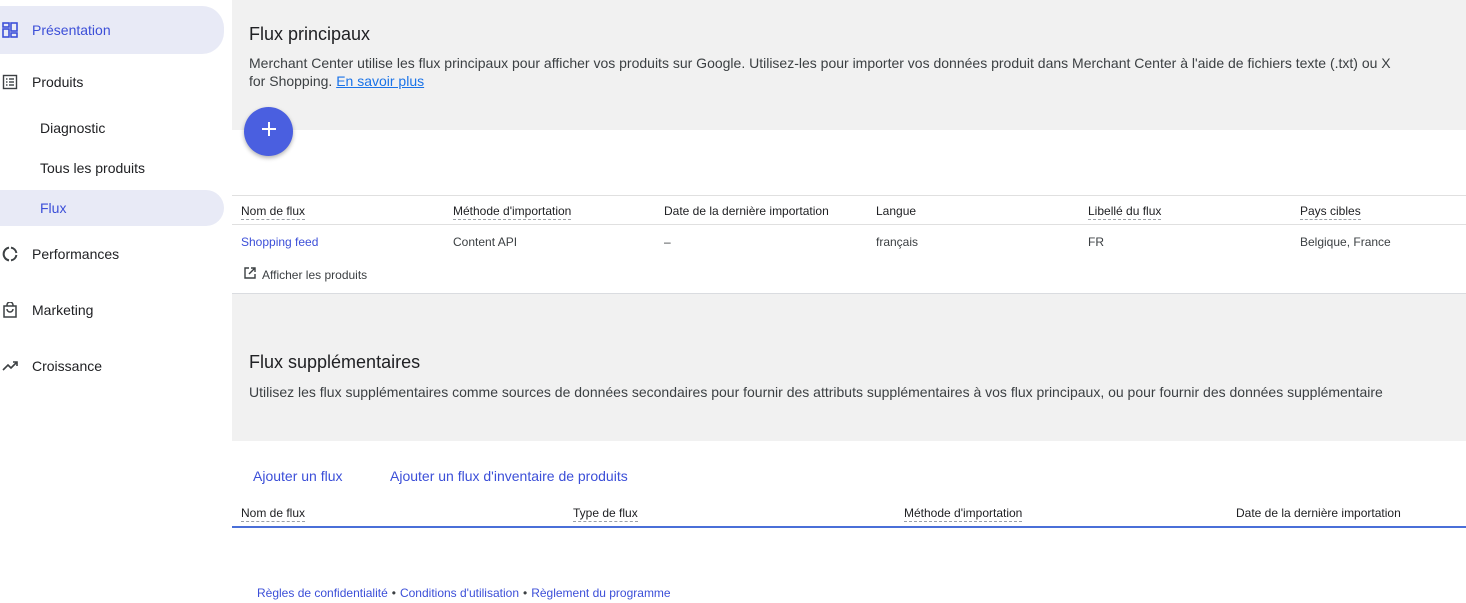  Describe the element at coordinates (298, 476) in the screenshot. I see `add-feed-button: Ajouter un flux` at that location.